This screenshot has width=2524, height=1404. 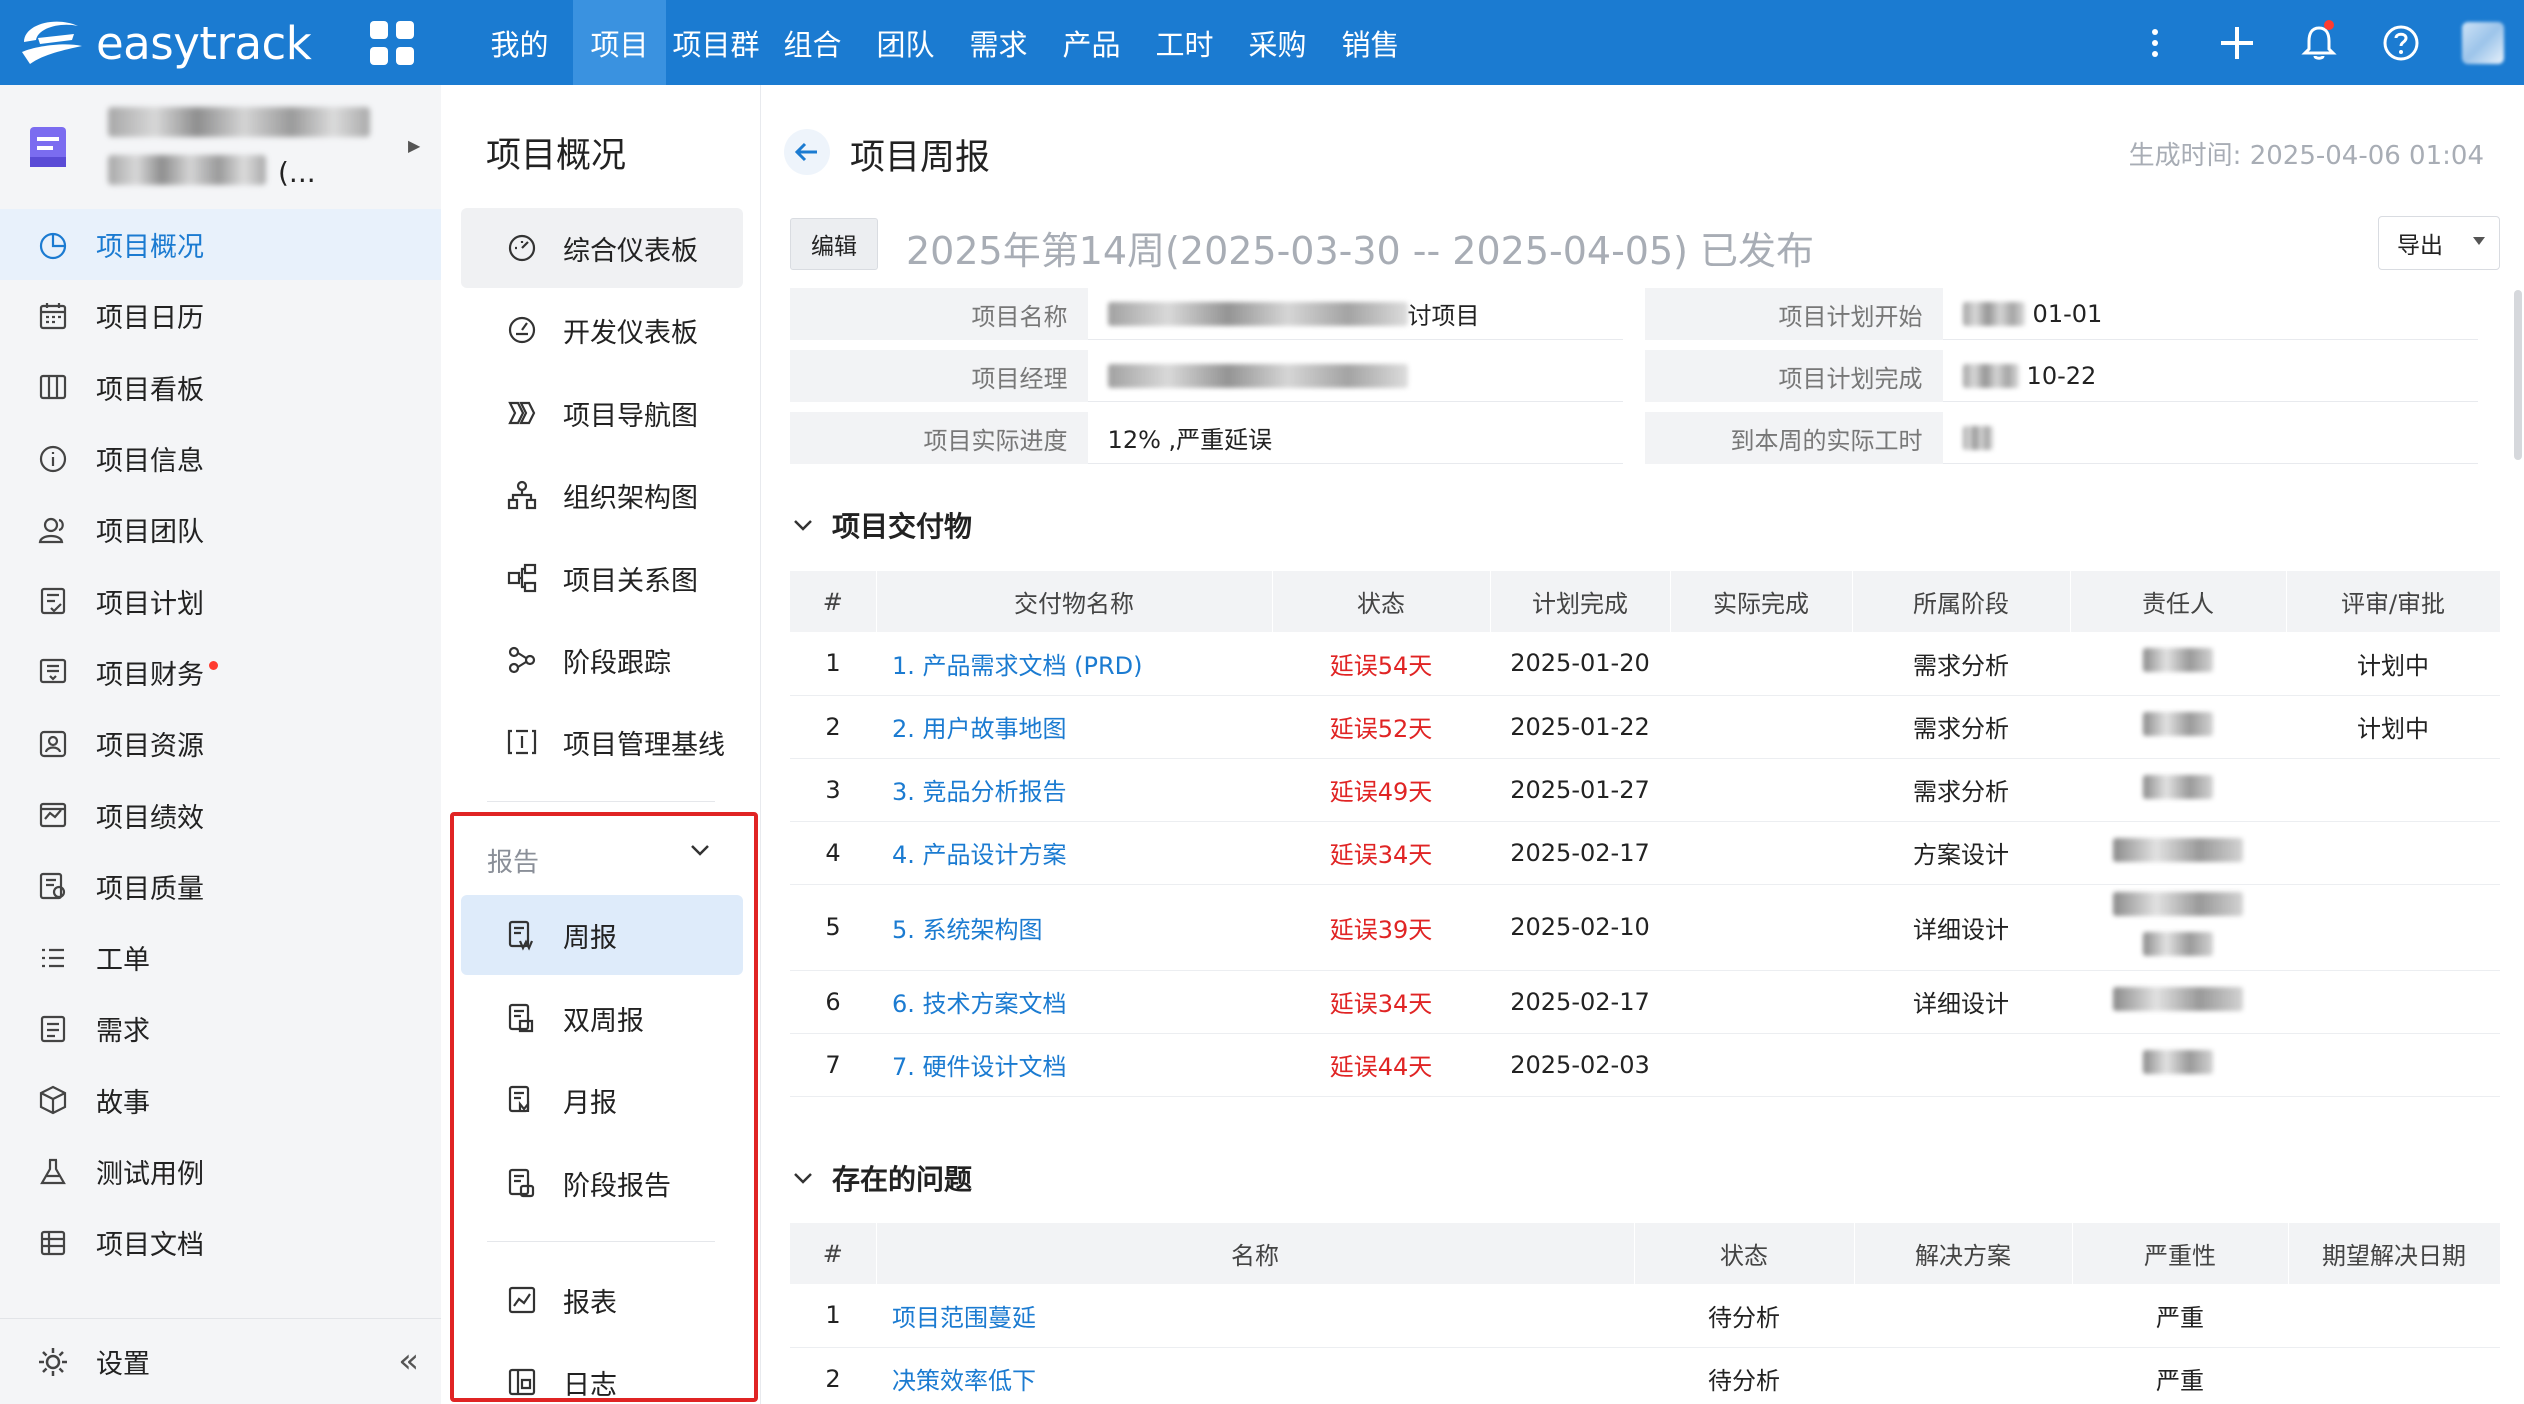 What do you see at coordinates (204, 43) in the screenshot?
I see `app-name: easytrack` at bounding box center [204, 43].